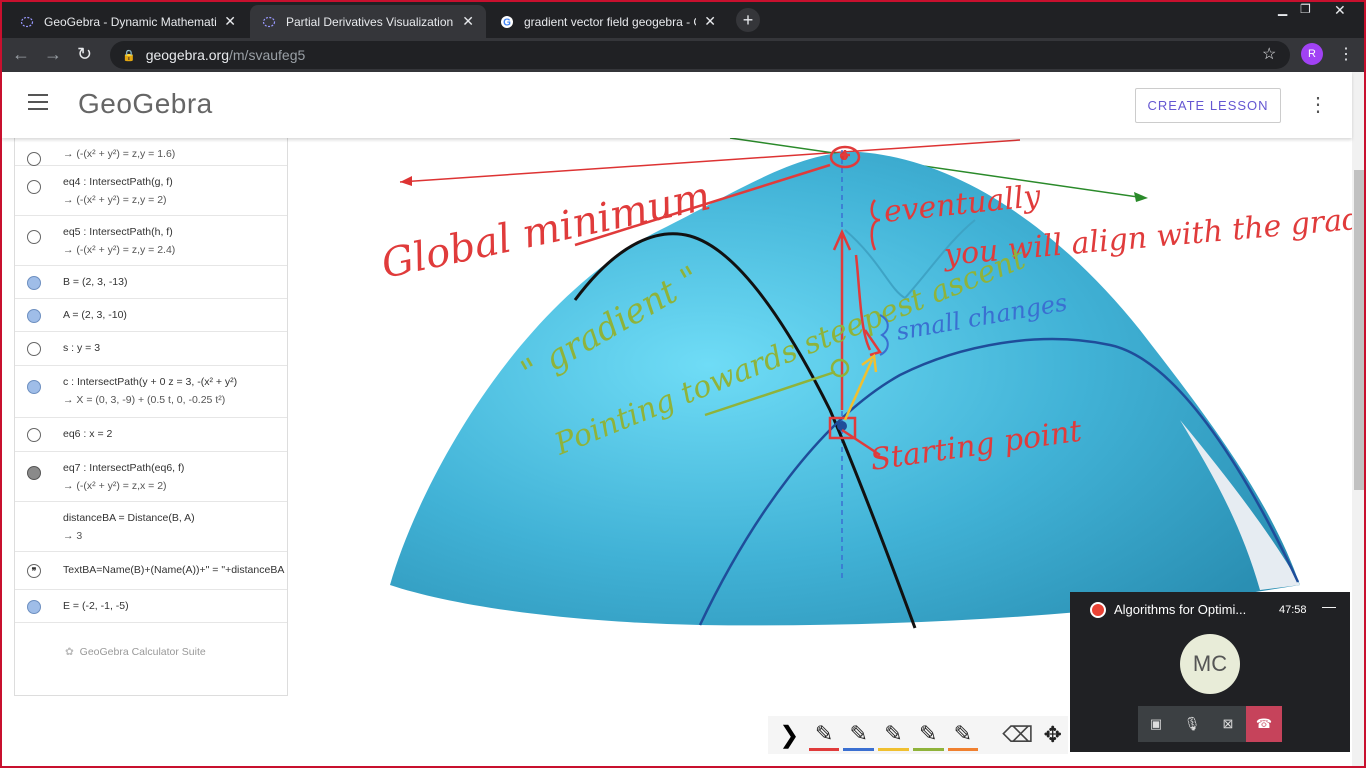 The height and width of the screenshot is (768, 1366). Describe the element at coordinates (1210, 664) in the screenshot. I see `participant-avatar: MC` at that location.